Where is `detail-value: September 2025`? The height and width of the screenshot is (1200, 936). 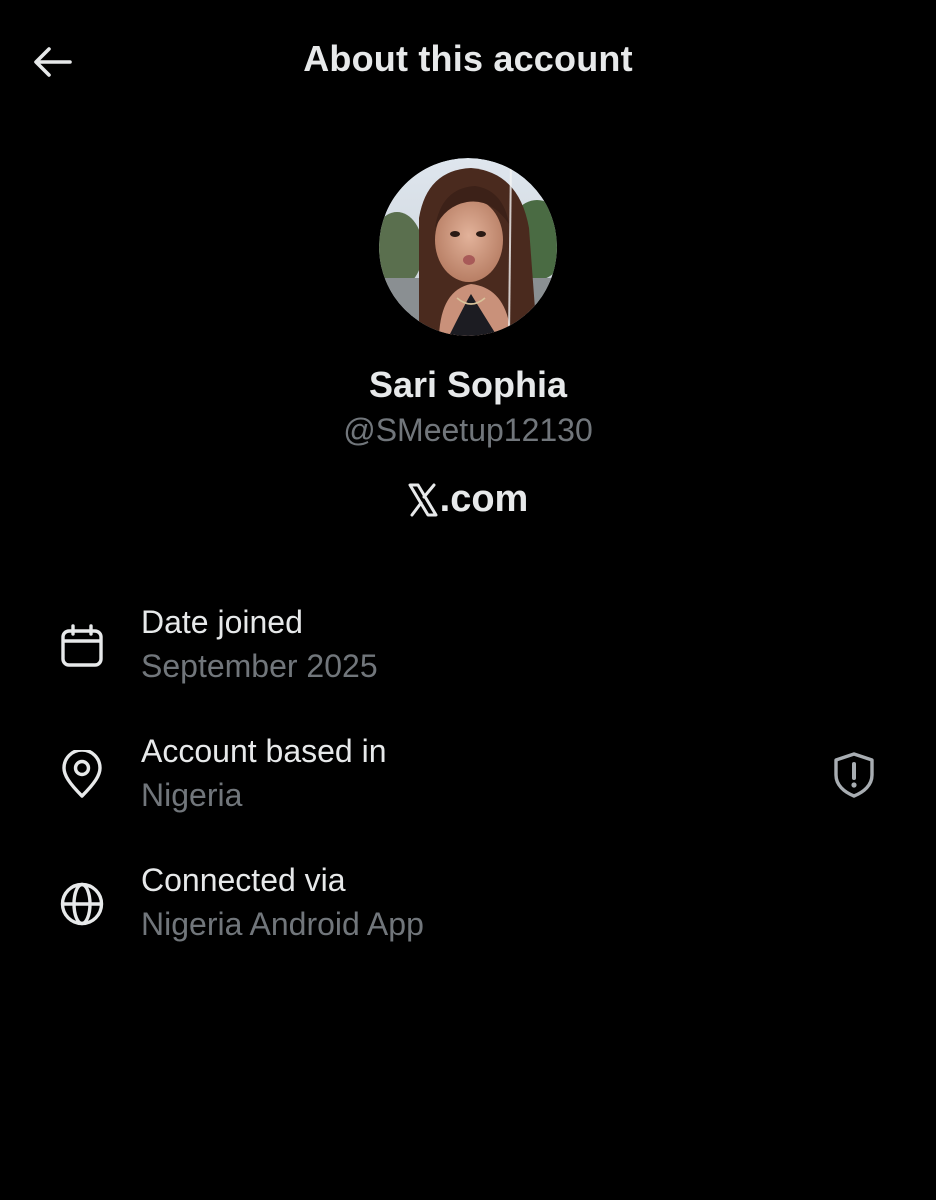
detail-value: September 2025 is located at coordinates (259, 666).